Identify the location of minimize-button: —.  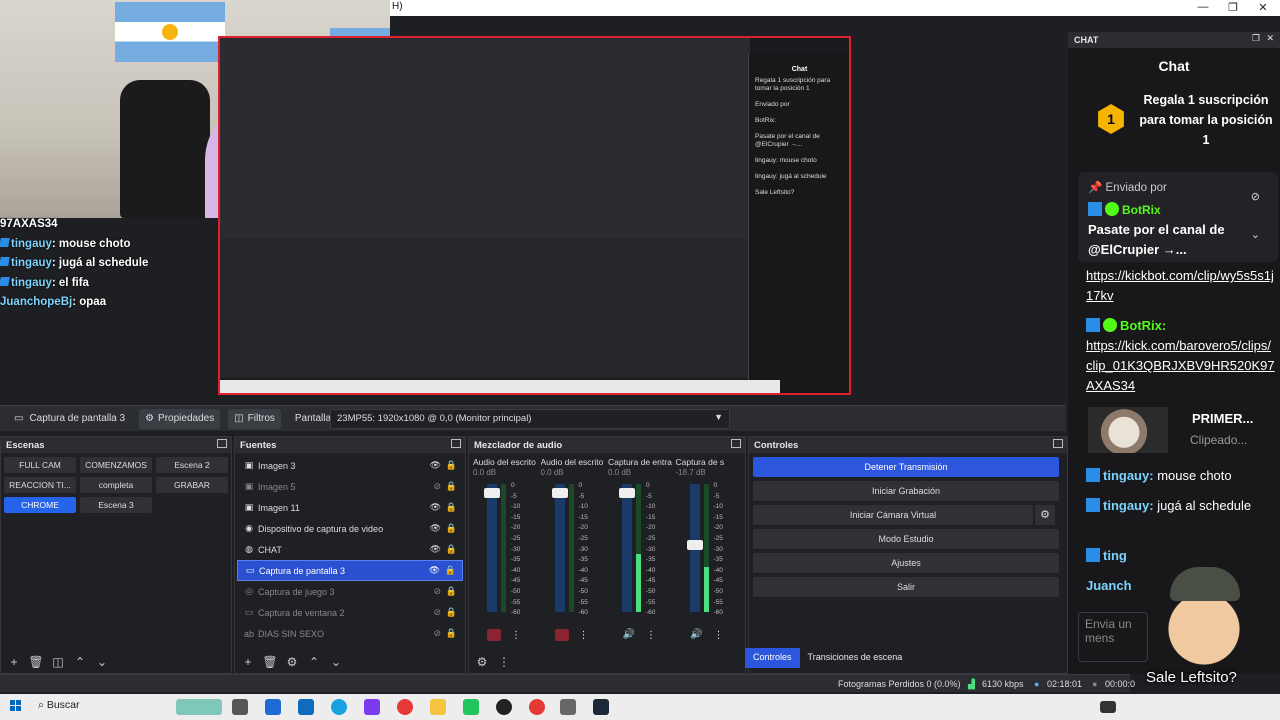
(1203, 7).